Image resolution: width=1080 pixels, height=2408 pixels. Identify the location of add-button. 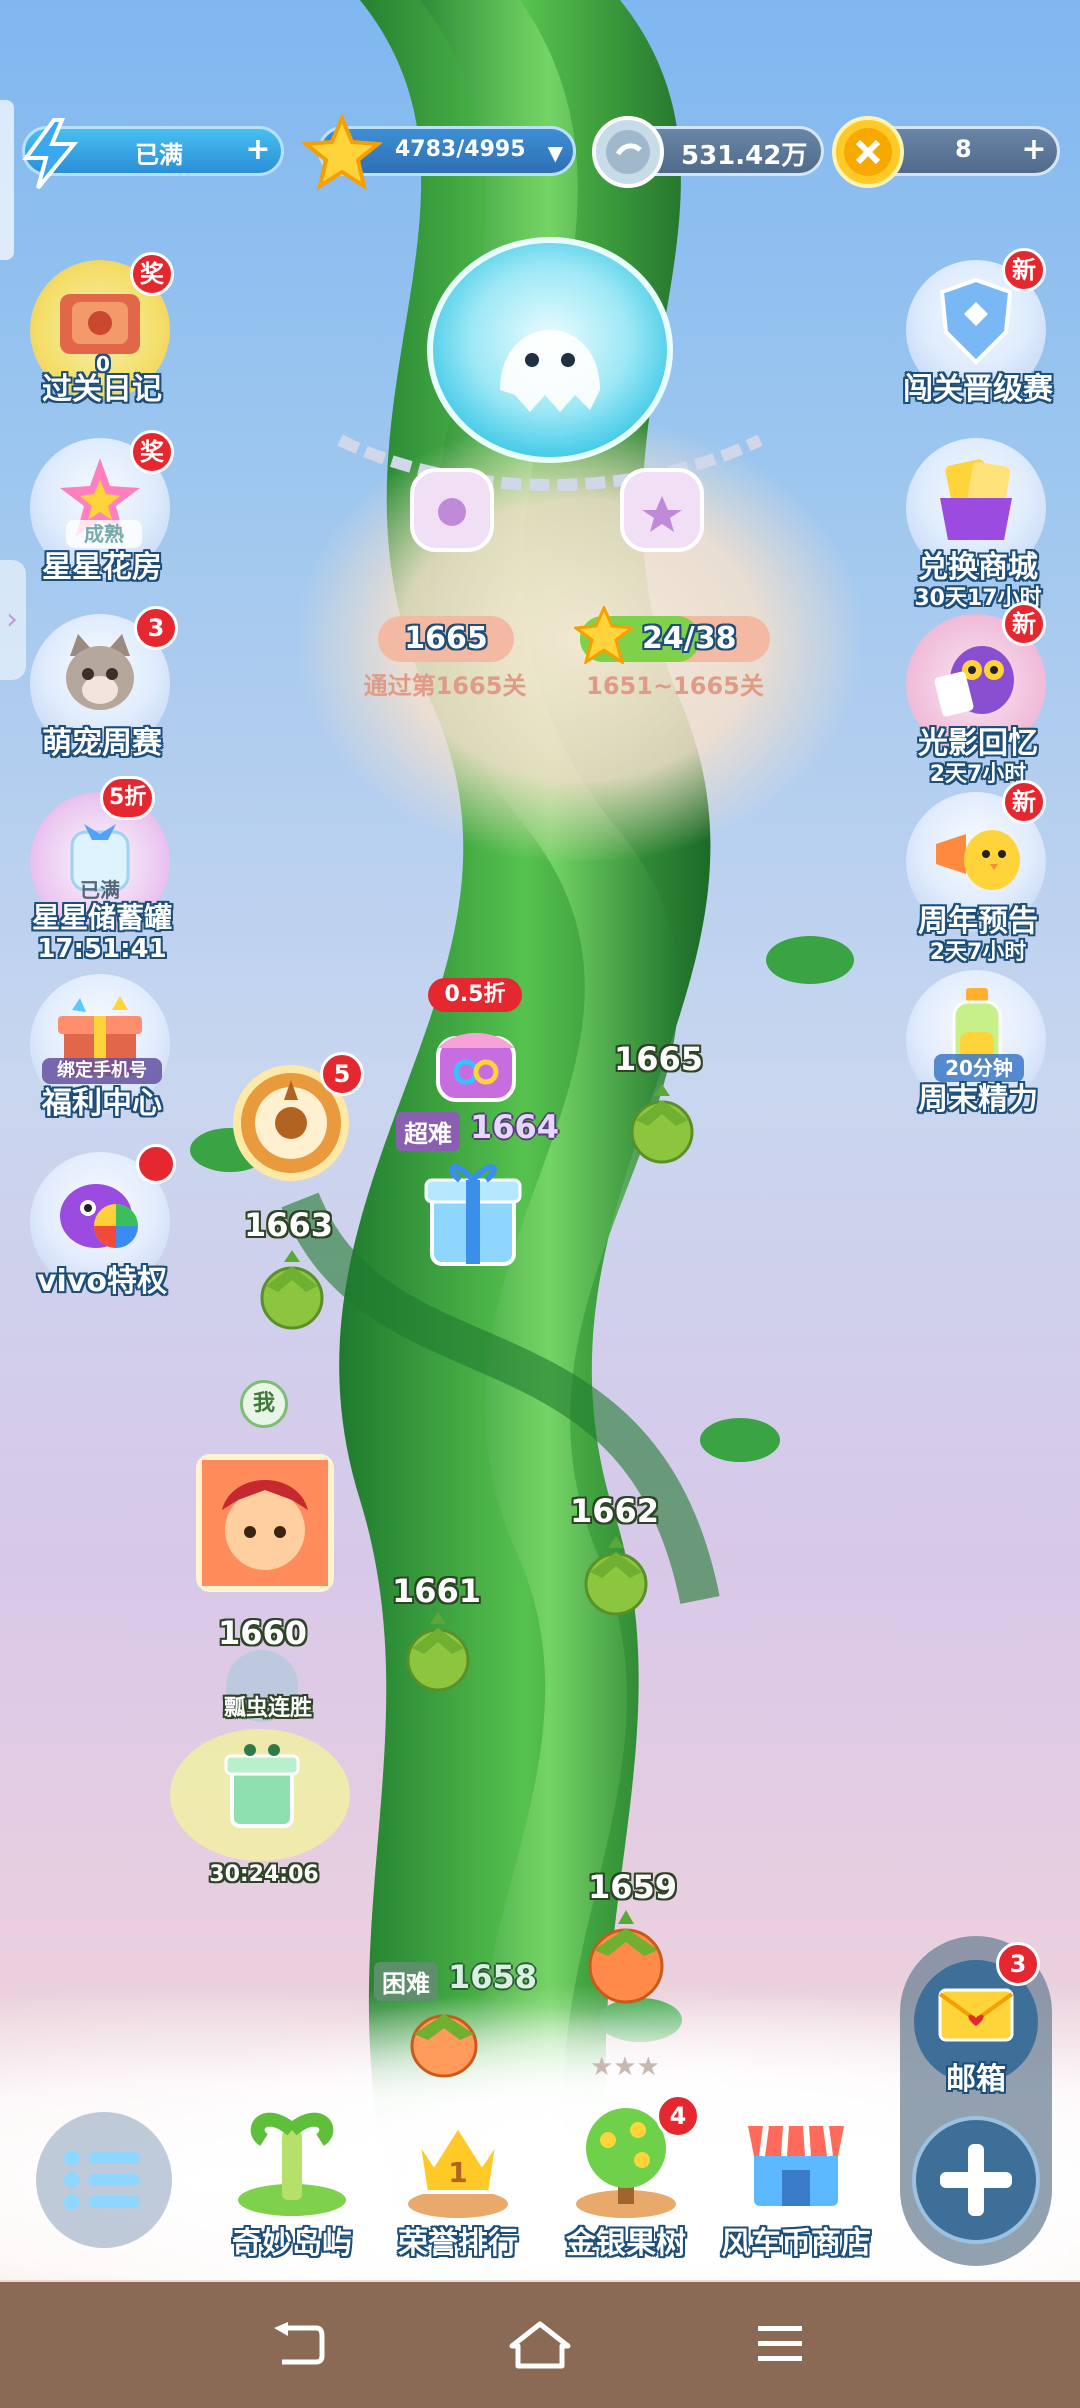
(976, 2180).